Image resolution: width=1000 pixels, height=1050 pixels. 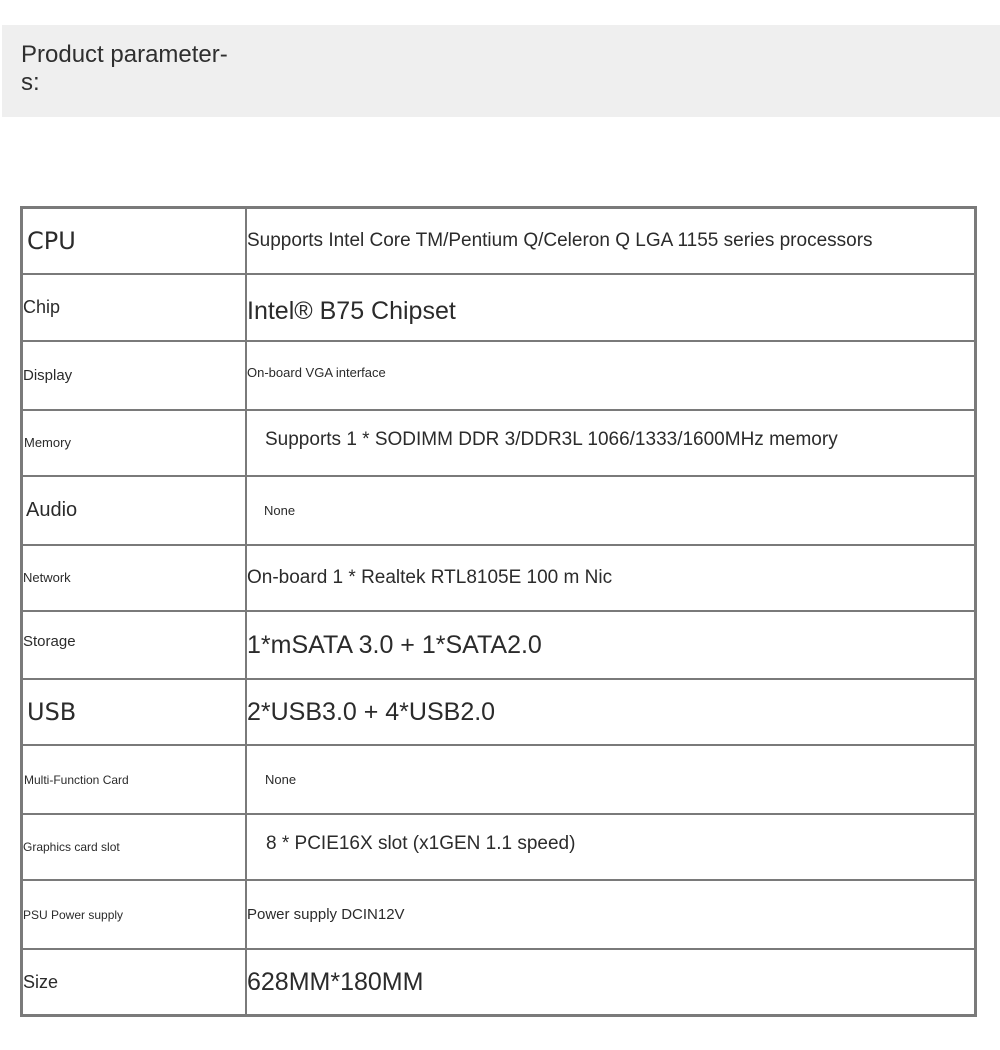 What do you see at coordinates (316, 372) in the screenshot?
I see `row-value: On-board VGA interface` at bounding box center [316, 372].